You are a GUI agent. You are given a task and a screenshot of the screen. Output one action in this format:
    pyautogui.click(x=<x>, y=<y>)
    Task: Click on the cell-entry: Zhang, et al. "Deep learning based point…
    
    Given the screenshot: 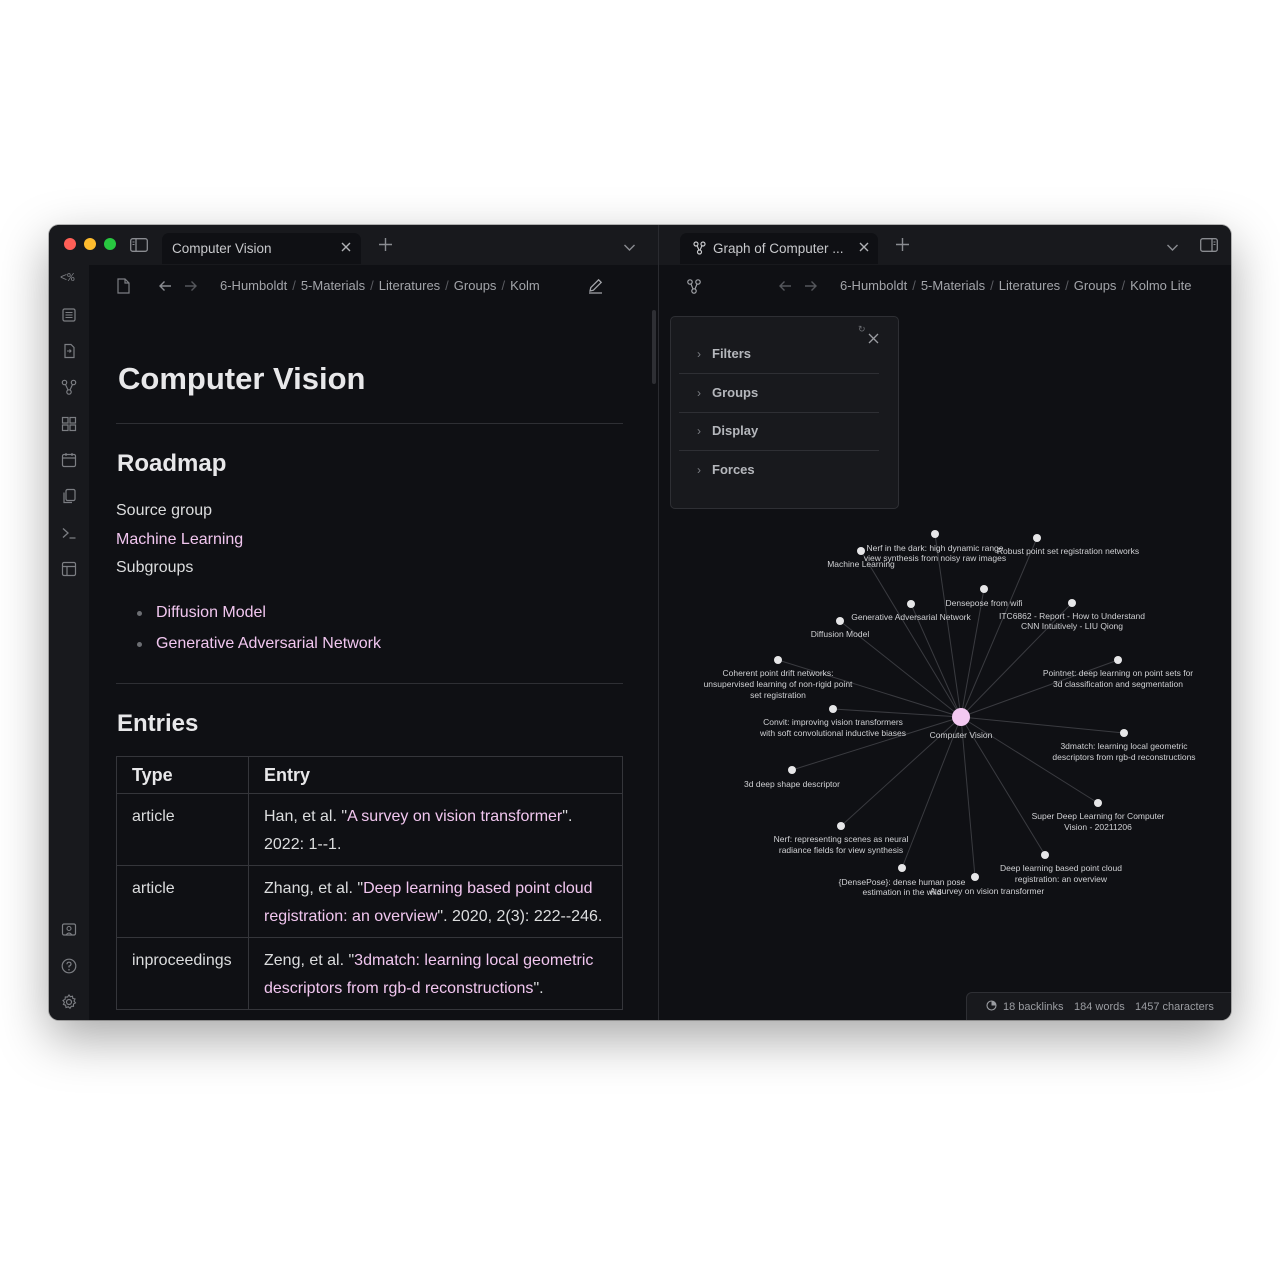 What is the action you would take?
    pyautogui.click(x=435, y=901)
    